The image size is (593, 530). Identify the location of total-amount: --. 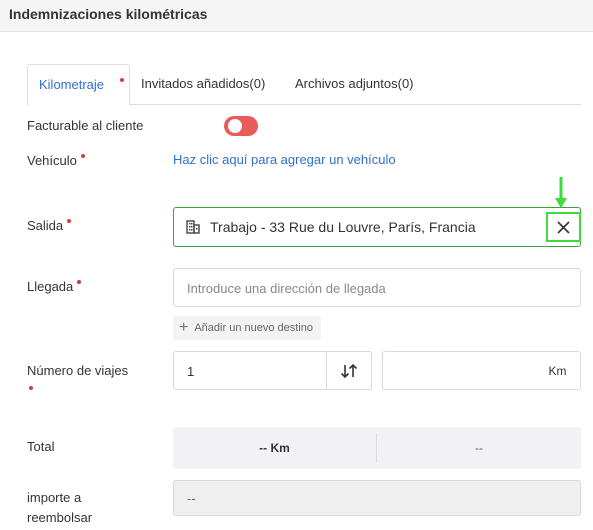
(479, 448).